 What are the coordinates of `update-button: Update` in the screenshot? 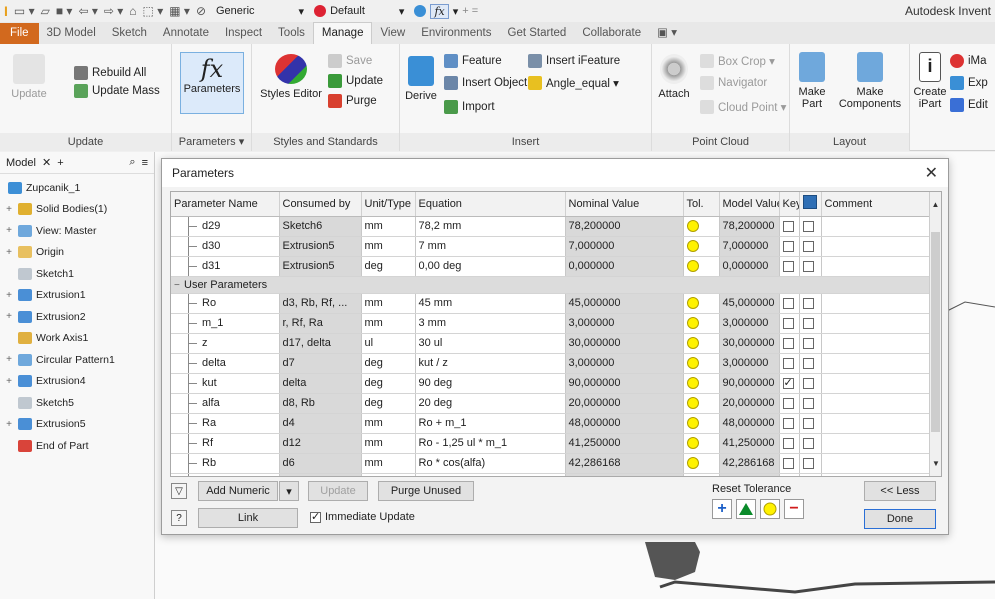 It's located at (29, 77).